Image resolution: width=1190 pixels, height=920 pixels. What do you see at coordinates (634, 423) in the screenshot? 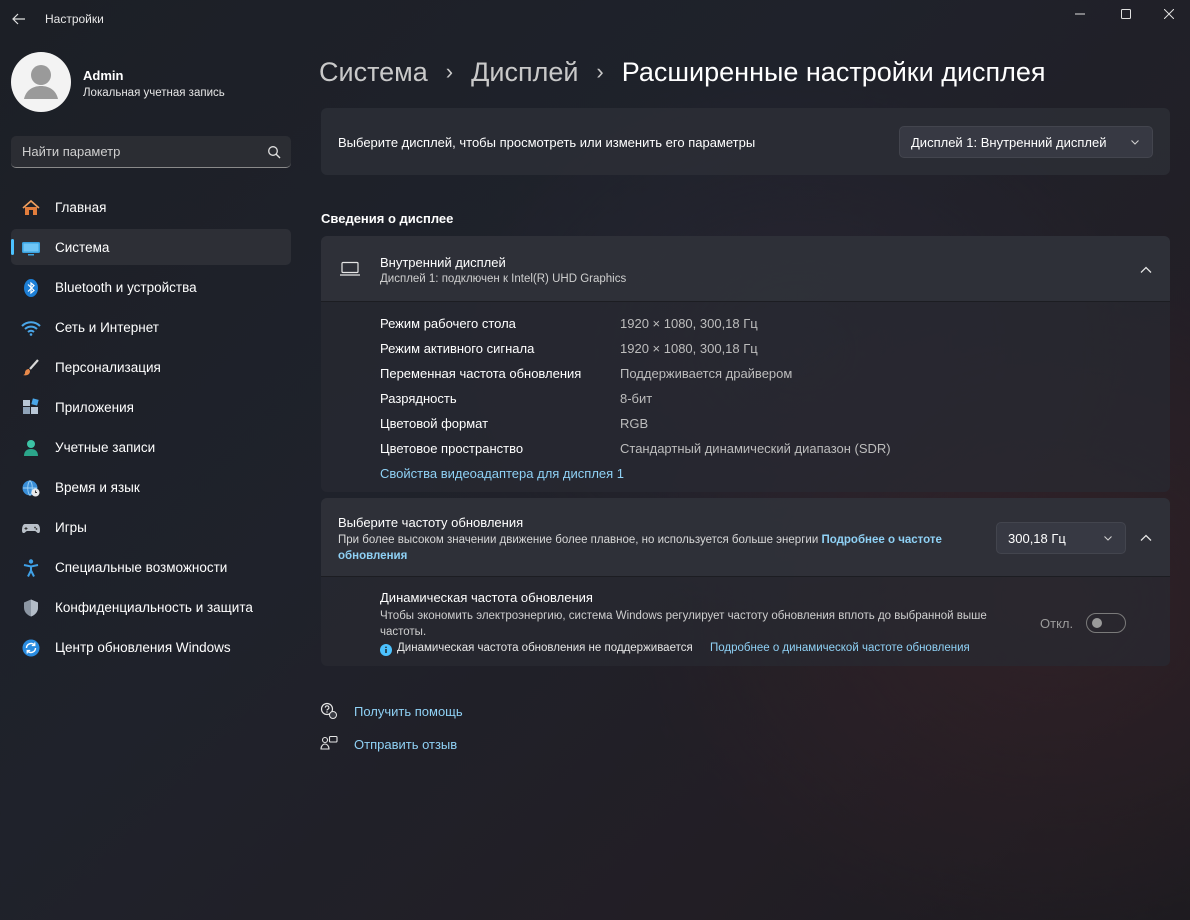
I see `property-value: RGB` at bounding box center [634, 423].